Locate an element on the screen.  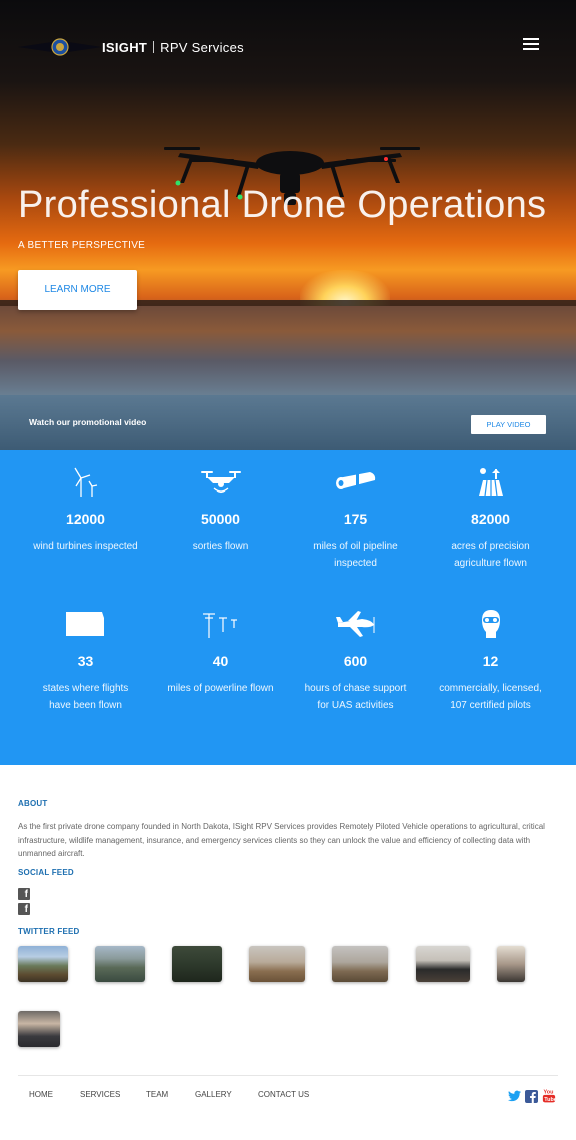
stat-value: 12 is located at coordinates (490, 661).